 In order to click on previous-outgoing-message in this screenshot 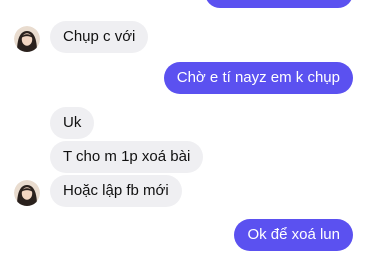, I will do `click(279, 4)`.